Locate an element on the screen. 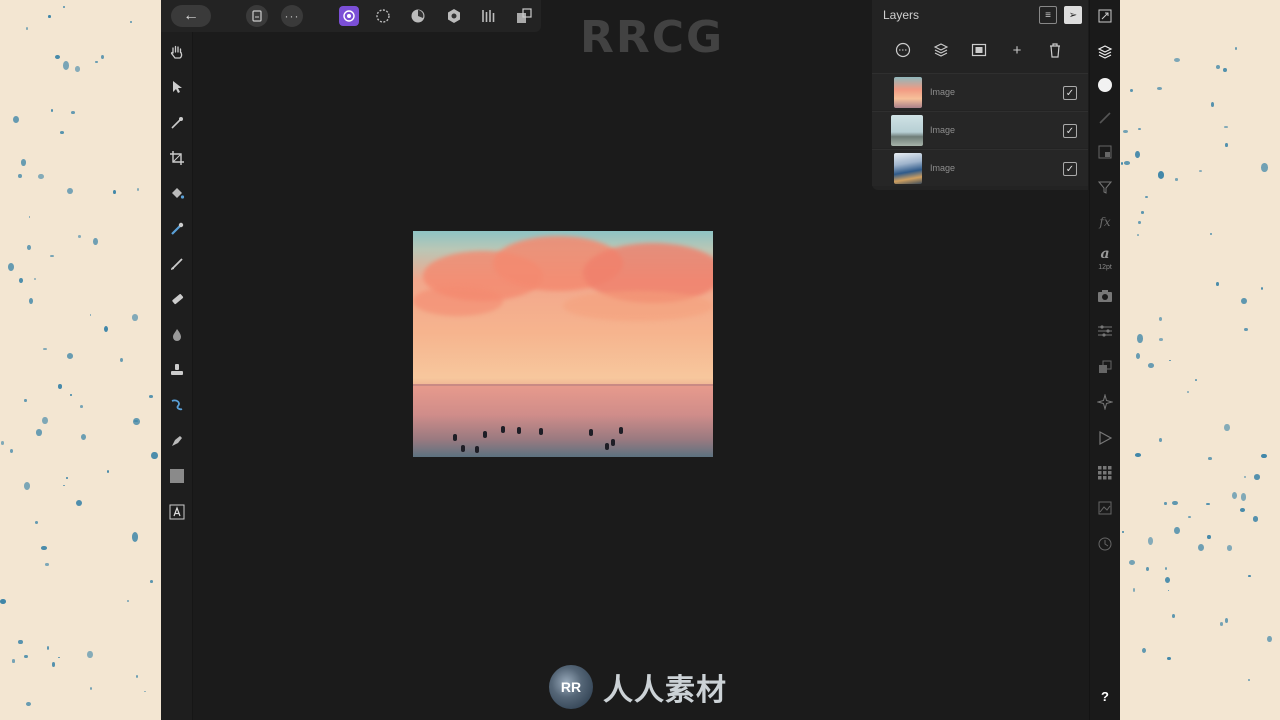  tool-hand is located at coordinates (177, 52).